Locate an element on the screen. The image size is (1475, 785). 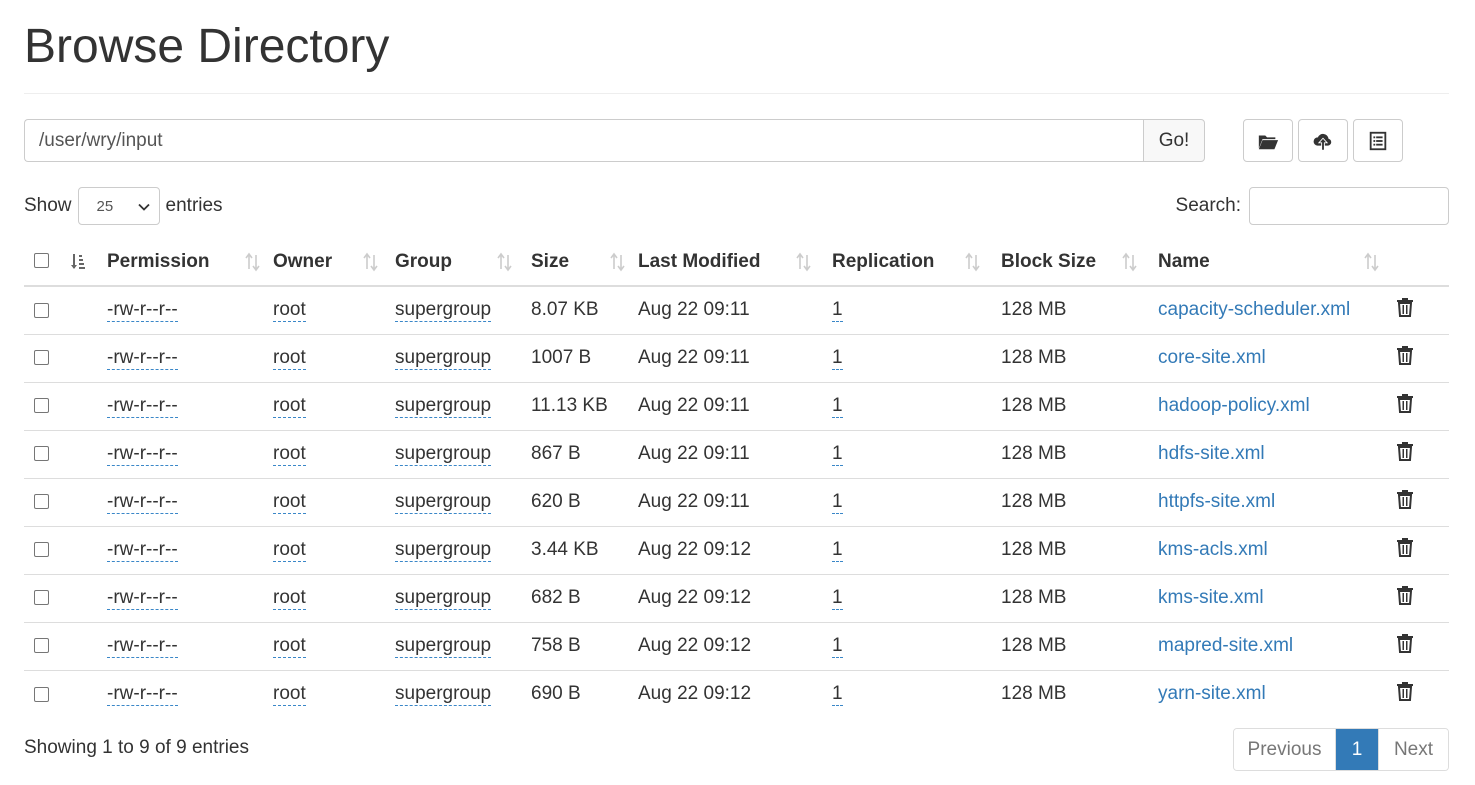
file-name-link: yarn-site.xml is located at coordinates (1212, 693).